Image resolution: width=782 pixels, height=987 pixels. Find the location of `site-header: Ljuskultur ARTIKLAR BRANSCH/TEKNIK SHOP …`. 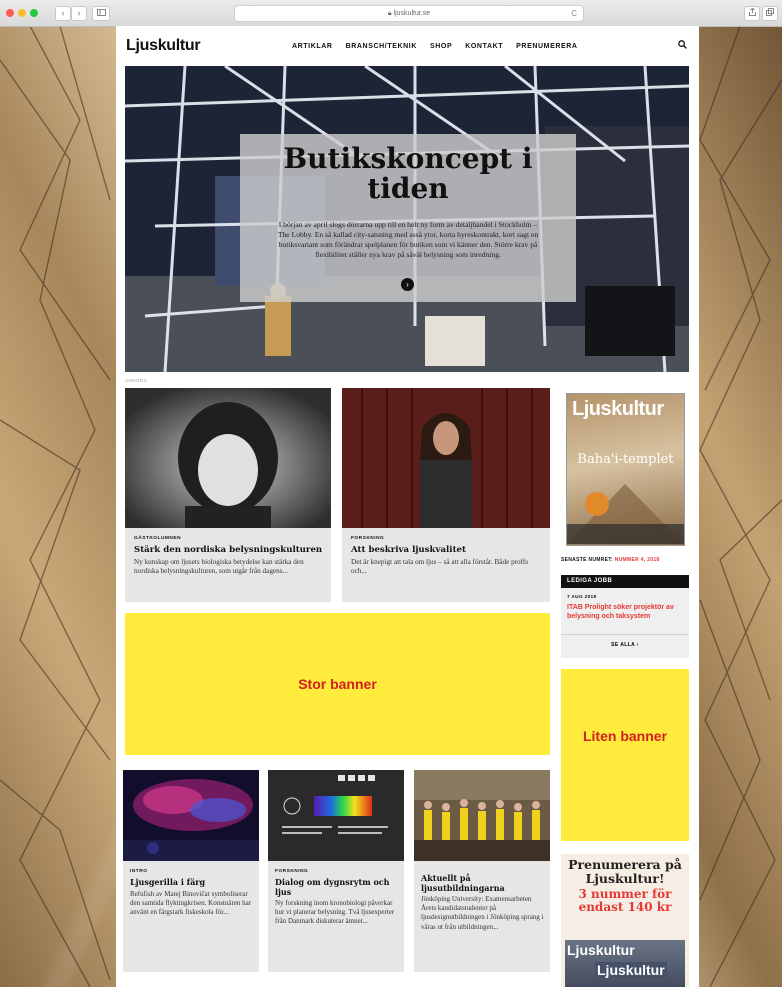

site-header: Ljuskultur ARTIKLAR BRANSCH/TEKNIK SHOP … is located at coordinates (407, 46).